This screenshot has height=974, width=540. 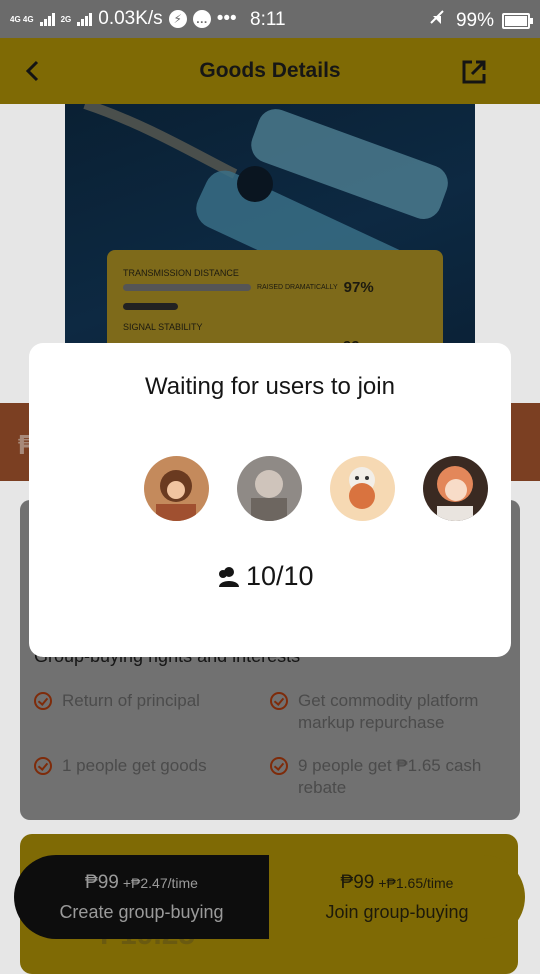 What do you see at coordinates (517, 21) in the screenshot?
I see `battery-icon` at bounding box center [517, 21].